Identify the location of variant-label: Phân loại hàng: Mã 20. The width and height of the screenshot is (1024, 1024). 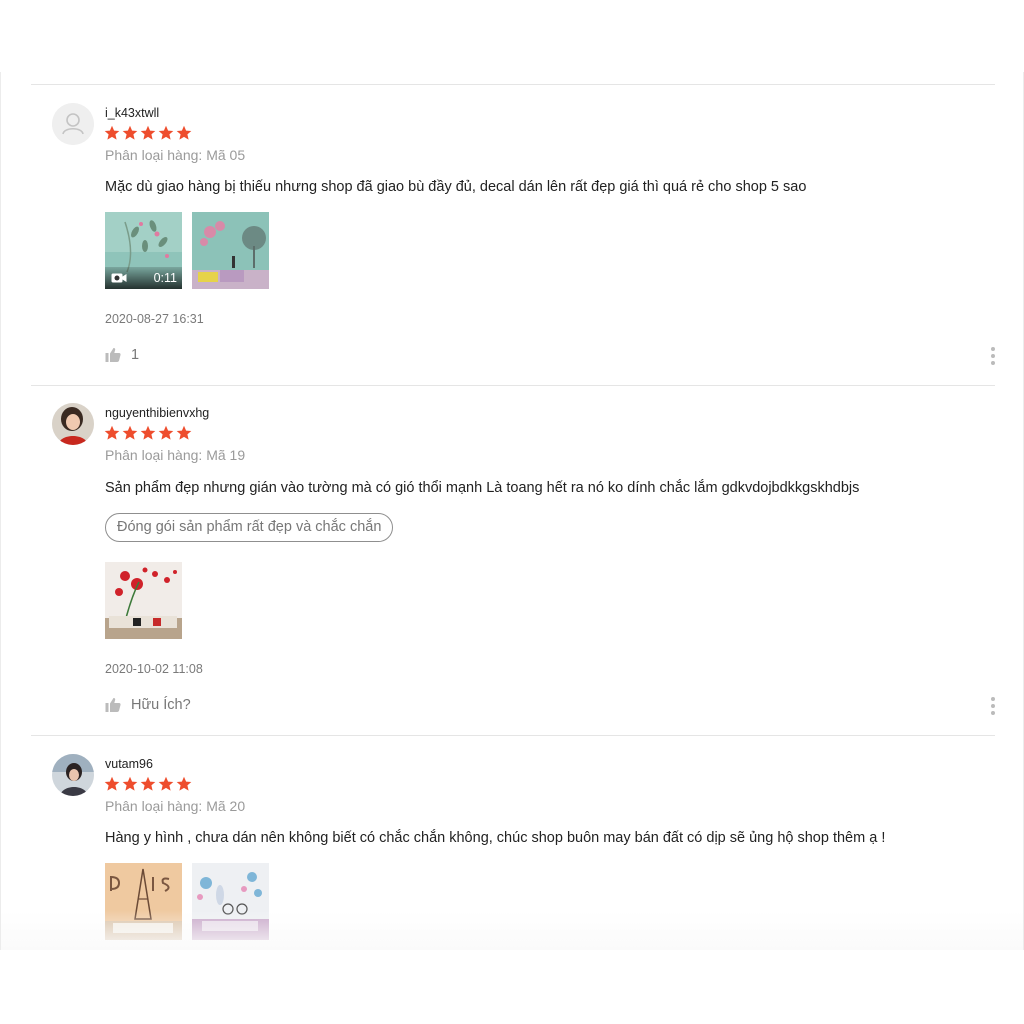
(175, 806).